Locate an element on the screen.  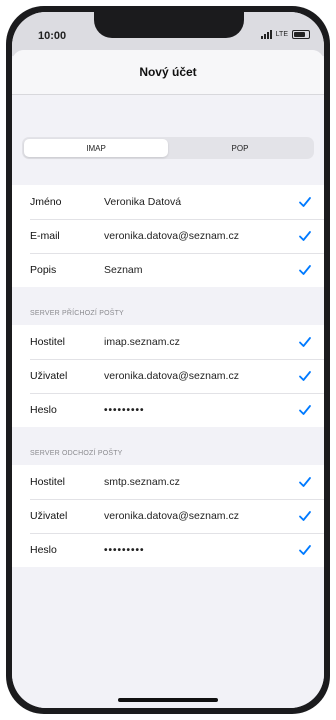
incoming-user-field: veronika.datova@seznam.cz is located at coordinates (214, 376).